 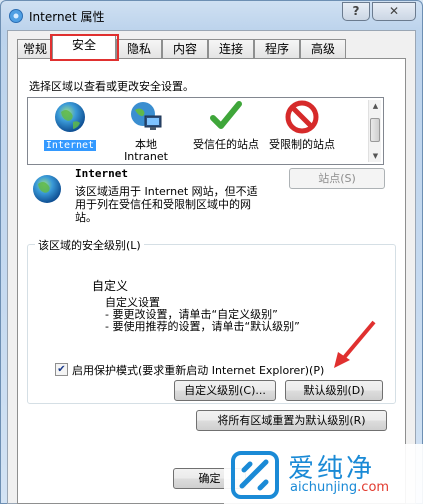 What do you see at coordinates (375, 156) in the screenshot?
I see `scroll-down-icon: ▼` at bounding box center [375, 156].